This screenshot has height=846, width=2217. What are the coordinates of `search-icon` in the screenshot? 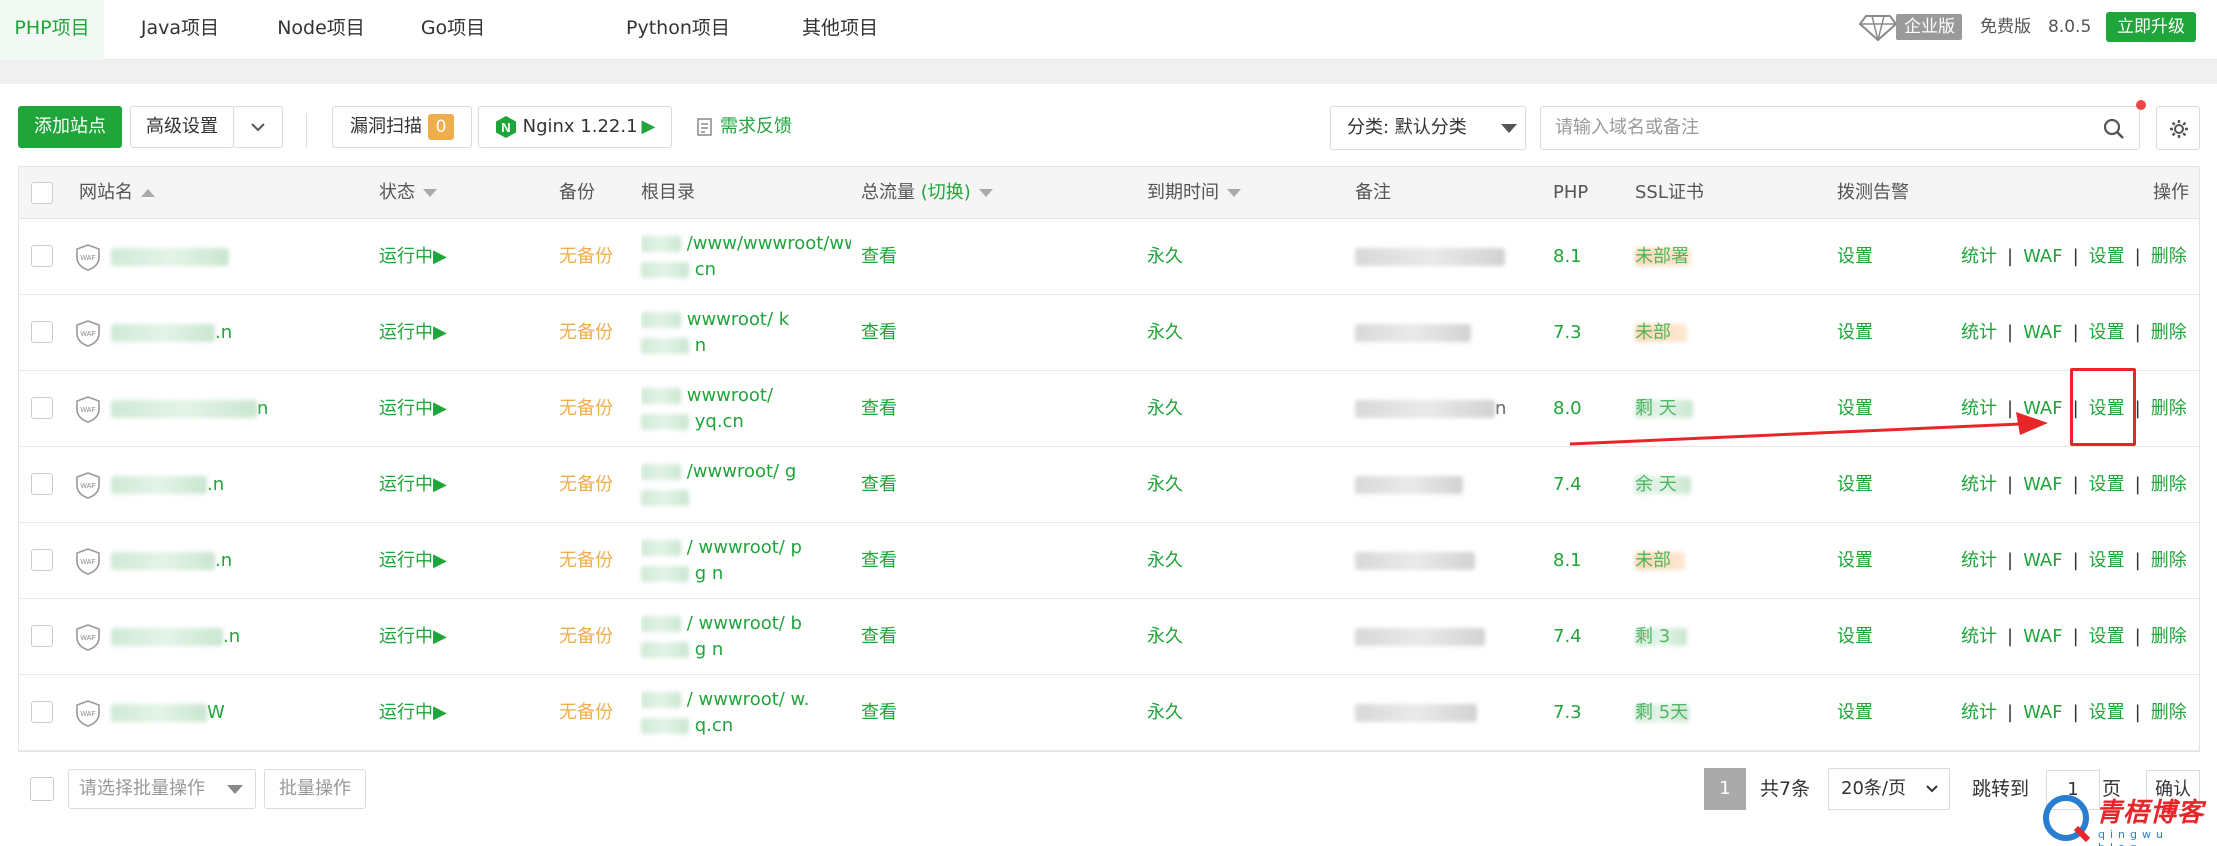 It's located at (2114, 129).